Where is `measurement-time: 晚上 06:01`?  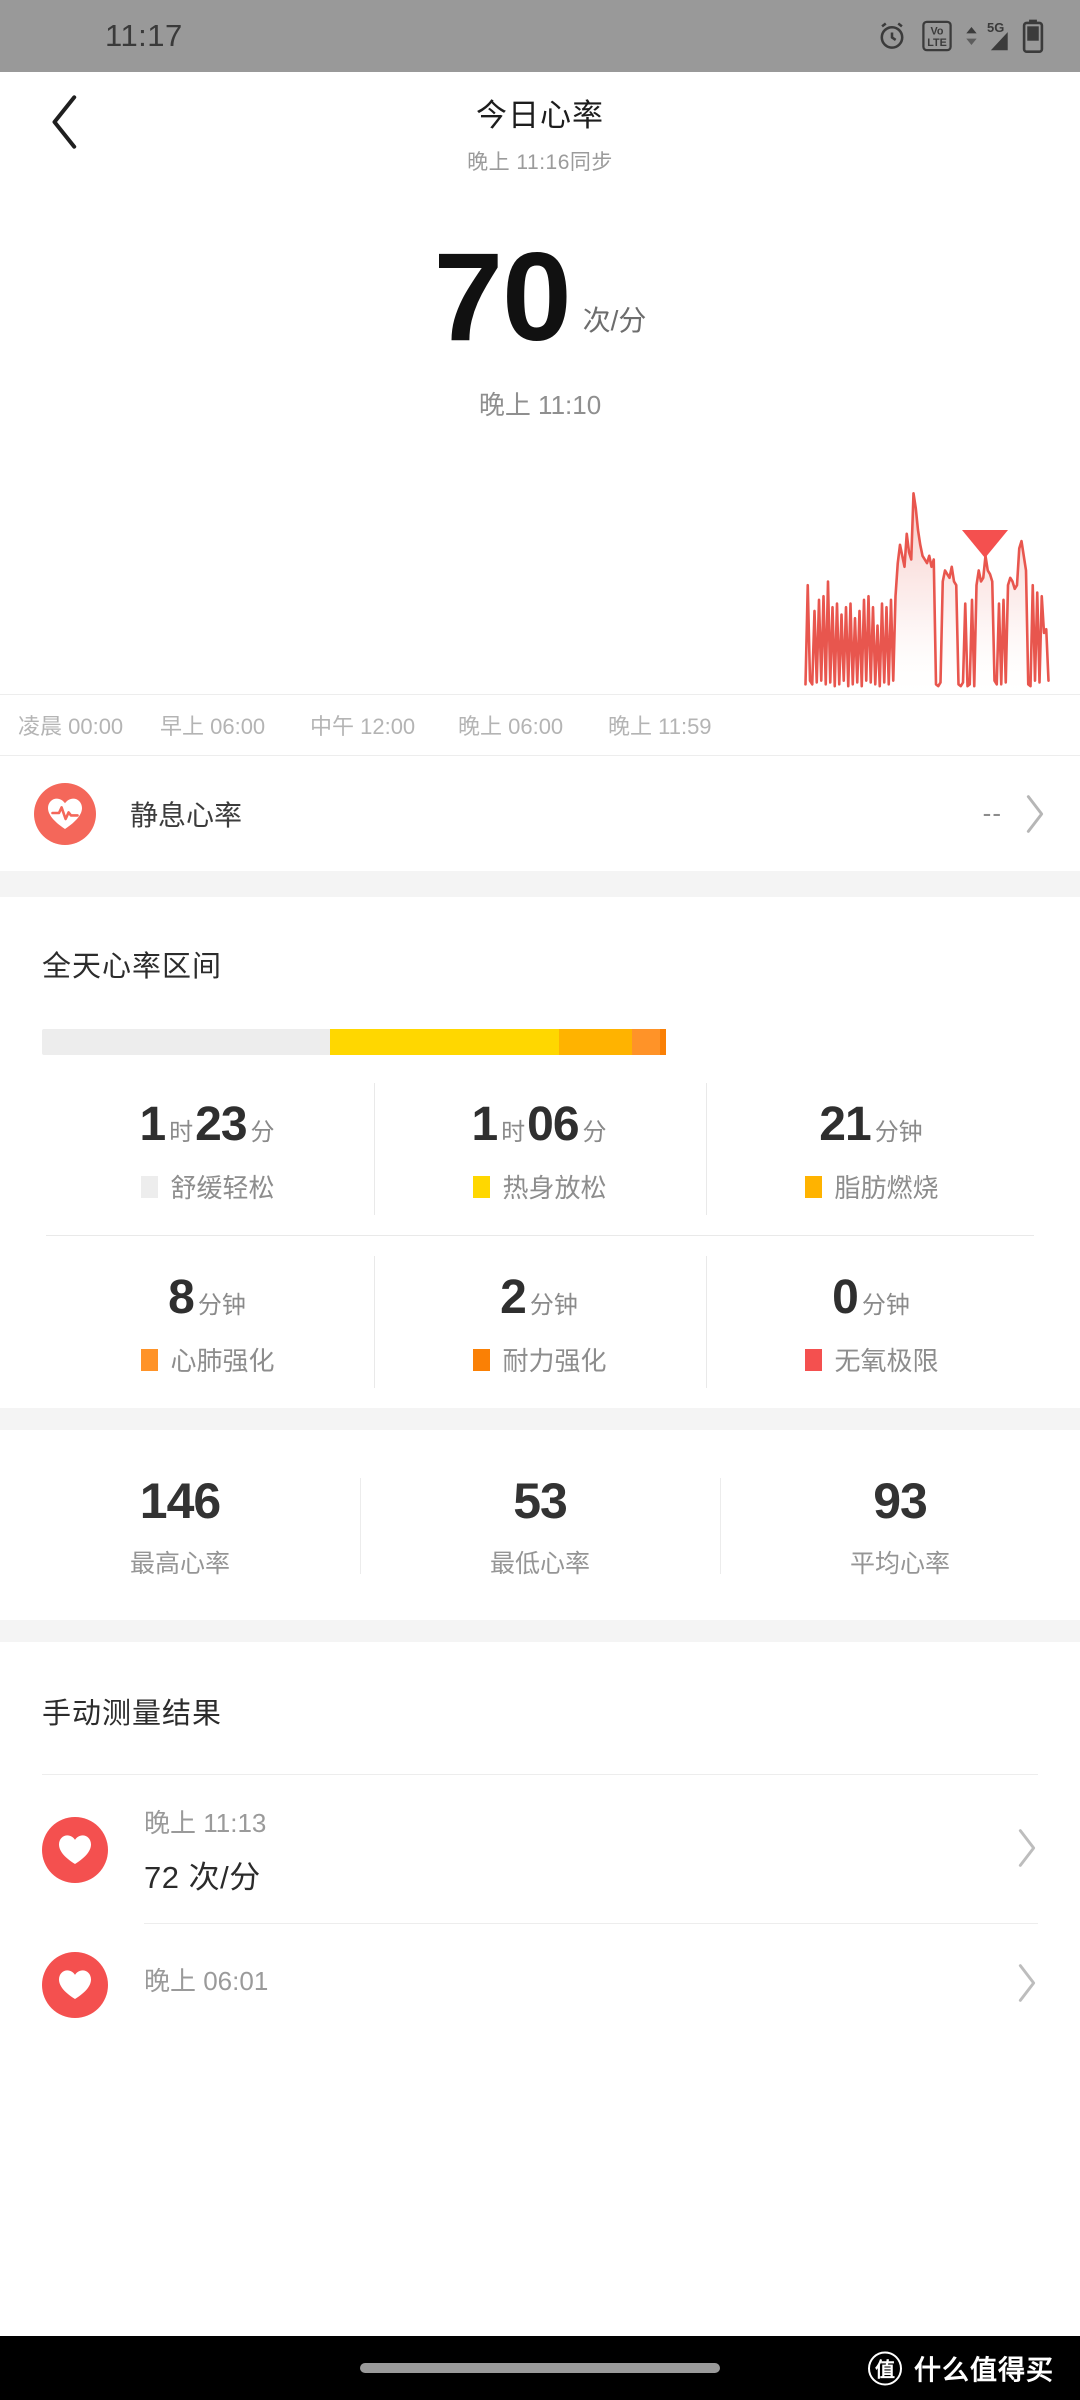
measurement-time: 晚上 06:01 is located at coordinates (206, 1980).